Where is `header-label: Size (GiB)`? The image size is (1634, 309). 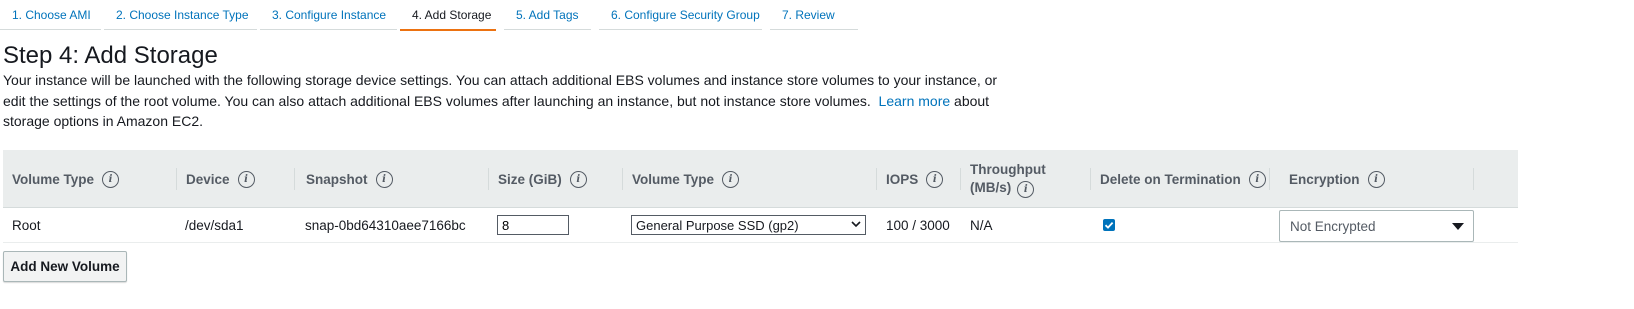
header-label: Size (GiB) is located at coordinates (530, 179).